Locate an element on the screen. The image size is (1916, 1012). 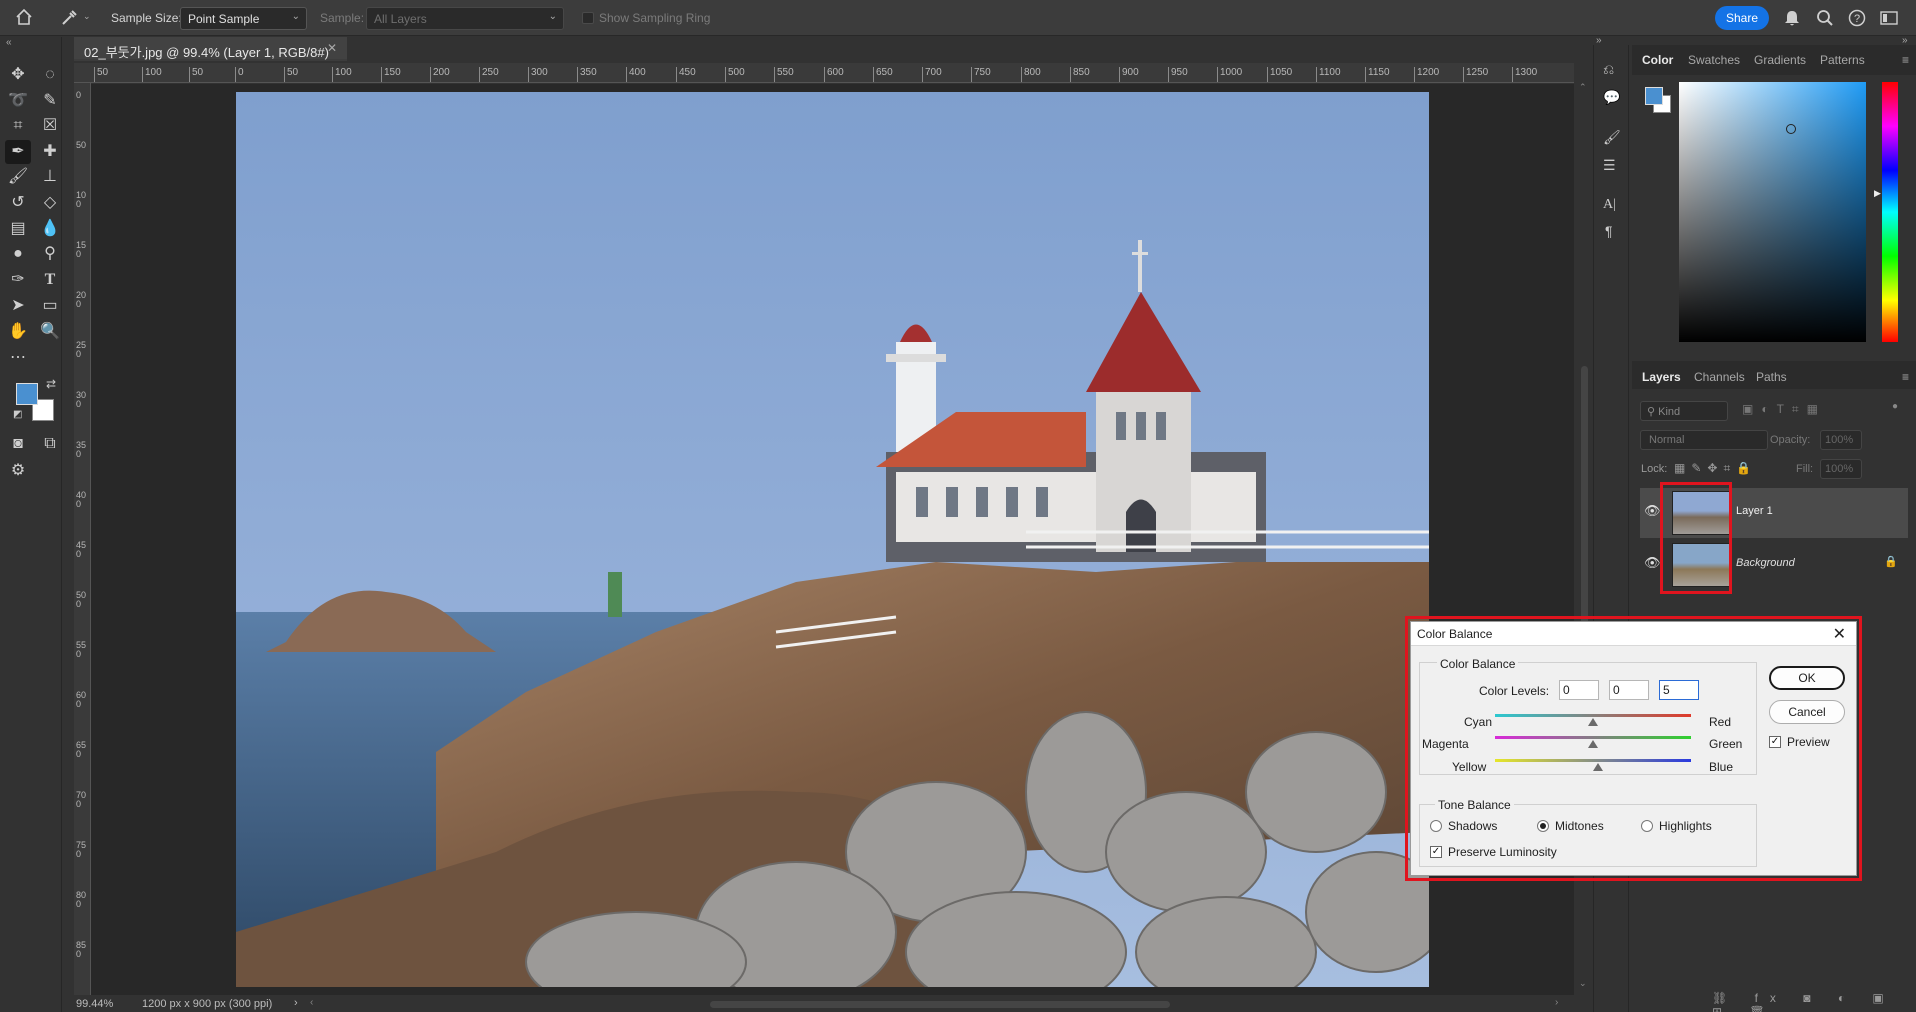
history-panel-icon: ⎌ is located at coordinates (1608, 69).